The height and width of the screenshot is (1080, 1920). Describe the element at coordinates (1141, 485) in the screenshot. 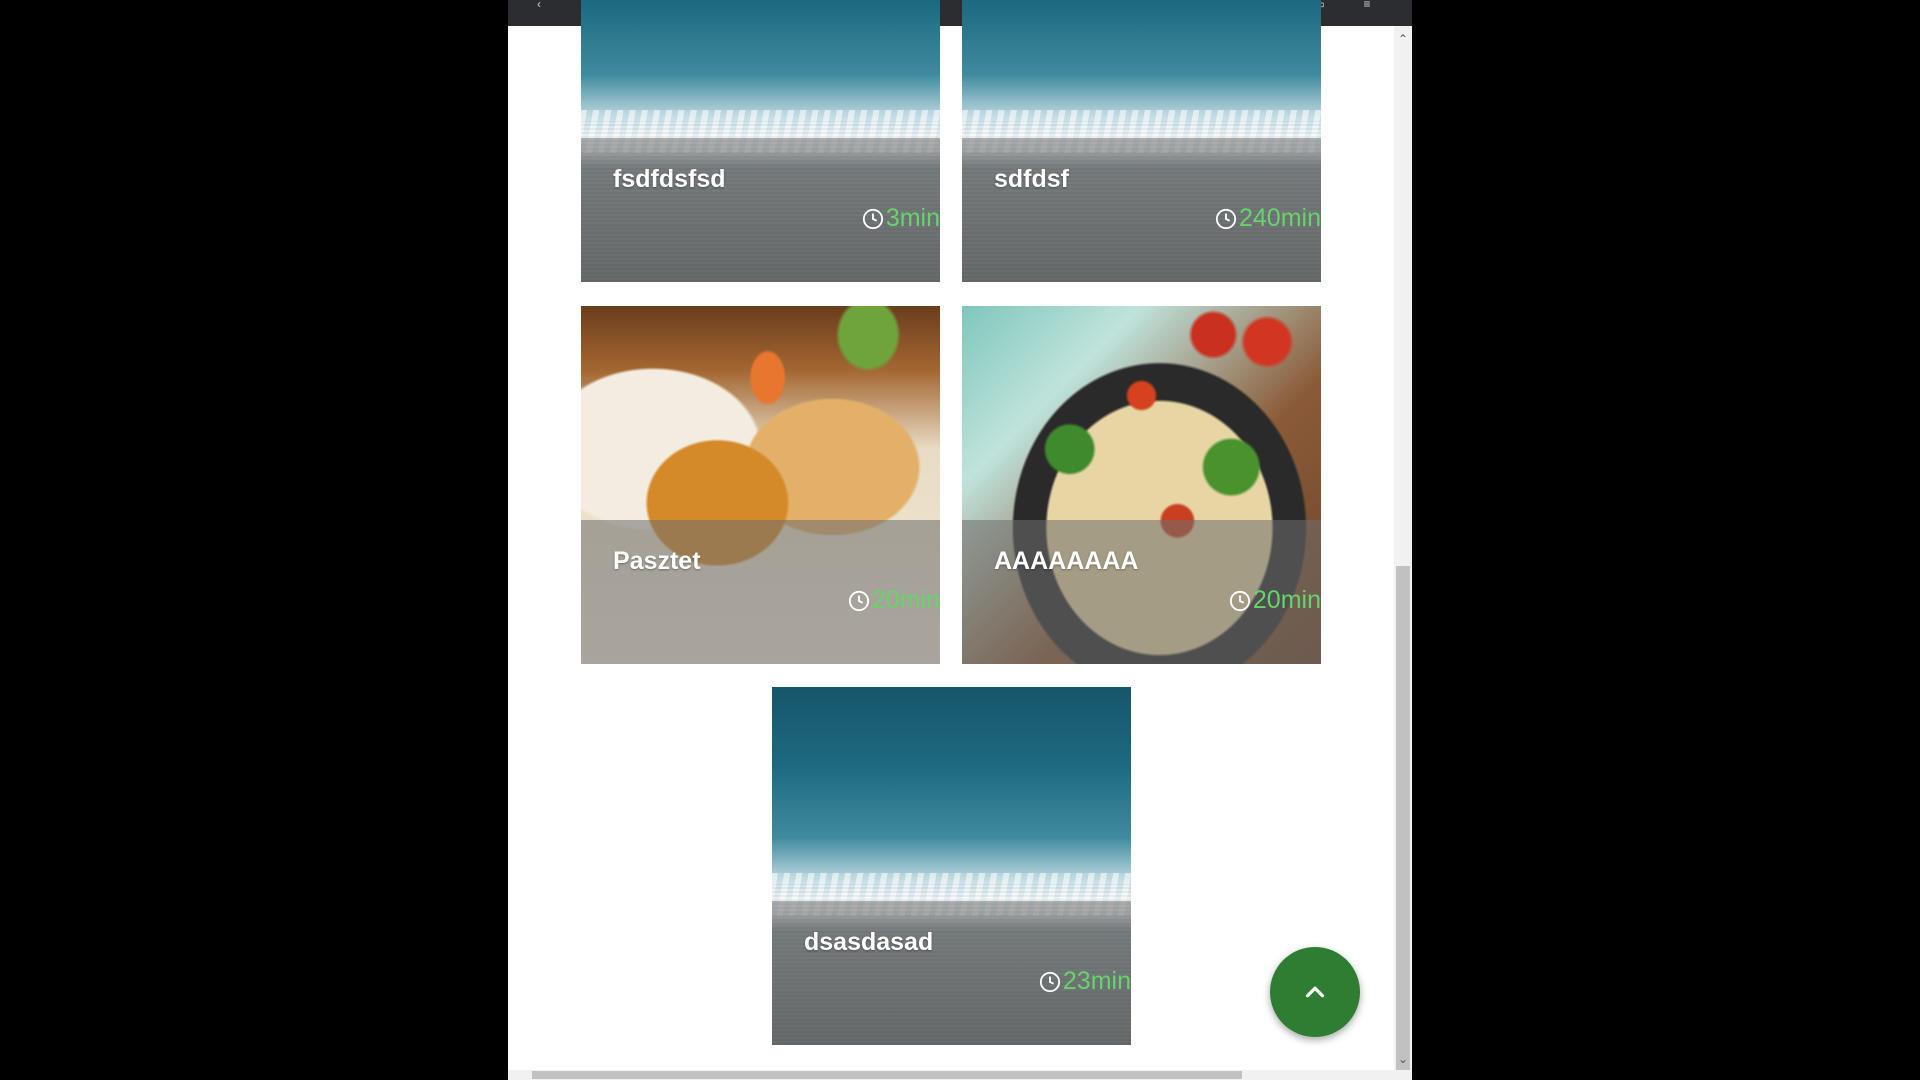

I see `recipe-card: AAAAAAAA 20min` at that location.